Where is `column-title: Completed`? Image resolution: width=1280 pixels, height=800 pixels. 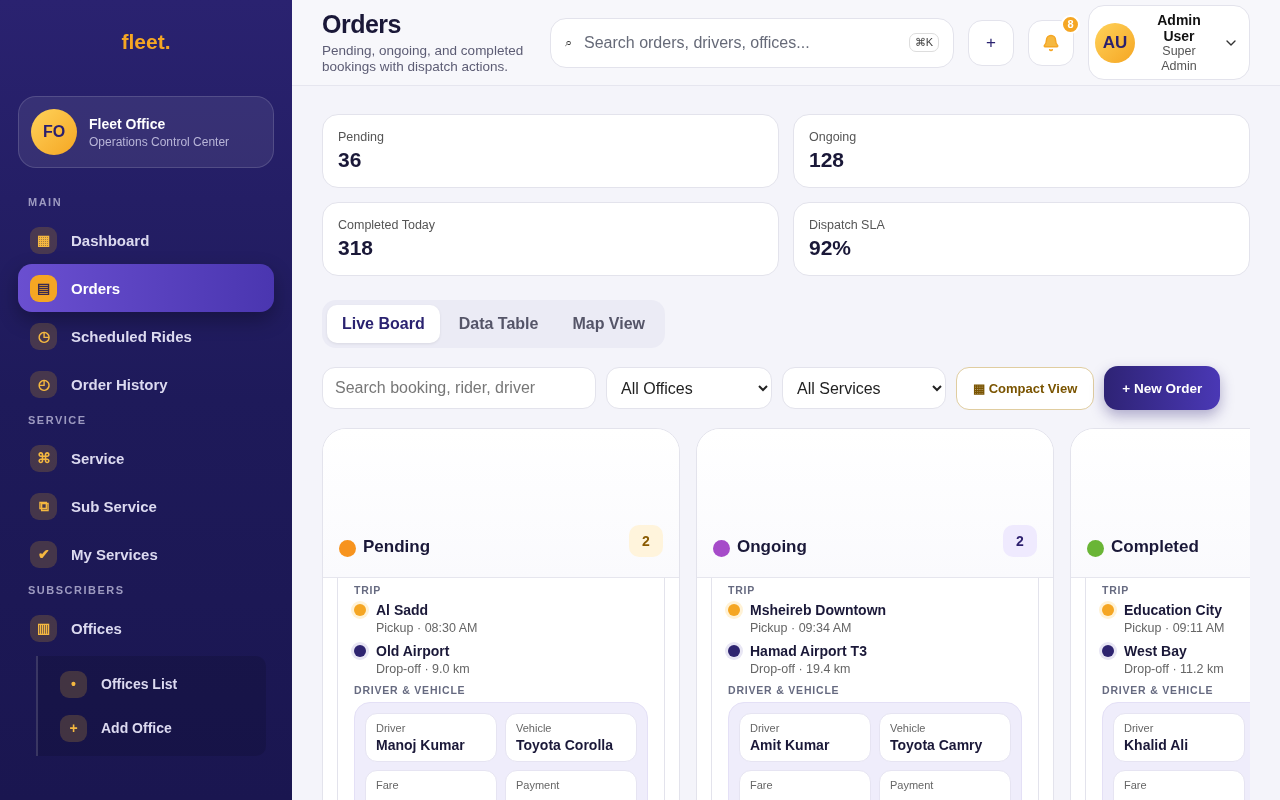
column-title: Completed is located at coordinates (1155, 547).